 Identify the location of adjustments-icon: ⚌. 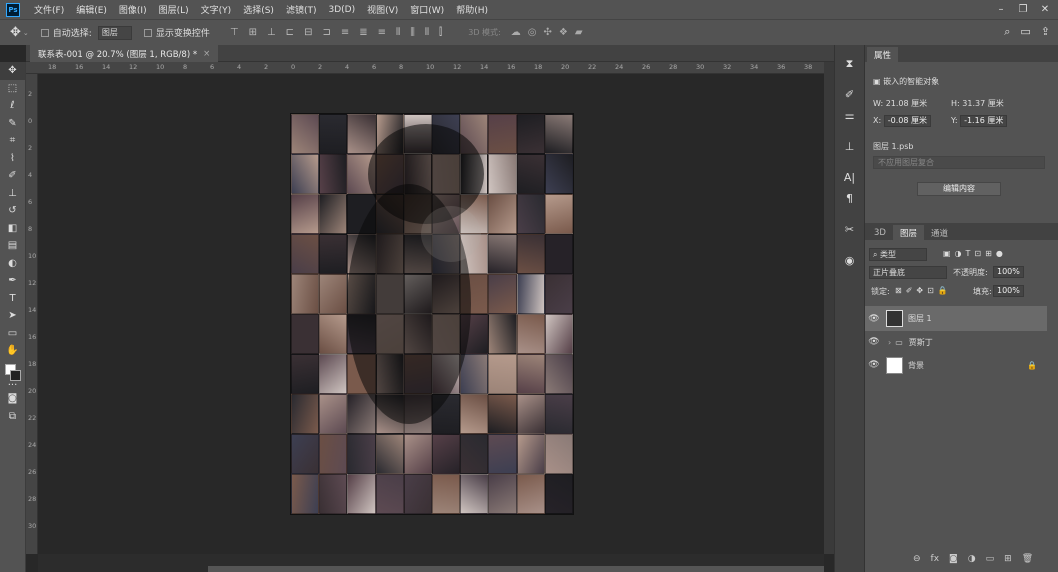
(849, 115).